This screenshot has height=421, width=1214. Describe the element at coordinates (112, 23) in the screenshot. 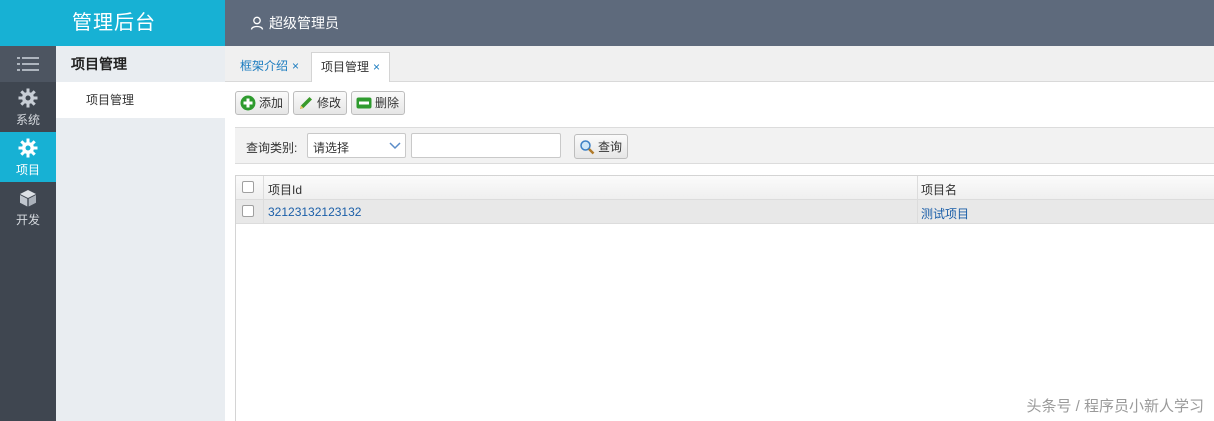

I see `brand-title: 管理后台` at that location.